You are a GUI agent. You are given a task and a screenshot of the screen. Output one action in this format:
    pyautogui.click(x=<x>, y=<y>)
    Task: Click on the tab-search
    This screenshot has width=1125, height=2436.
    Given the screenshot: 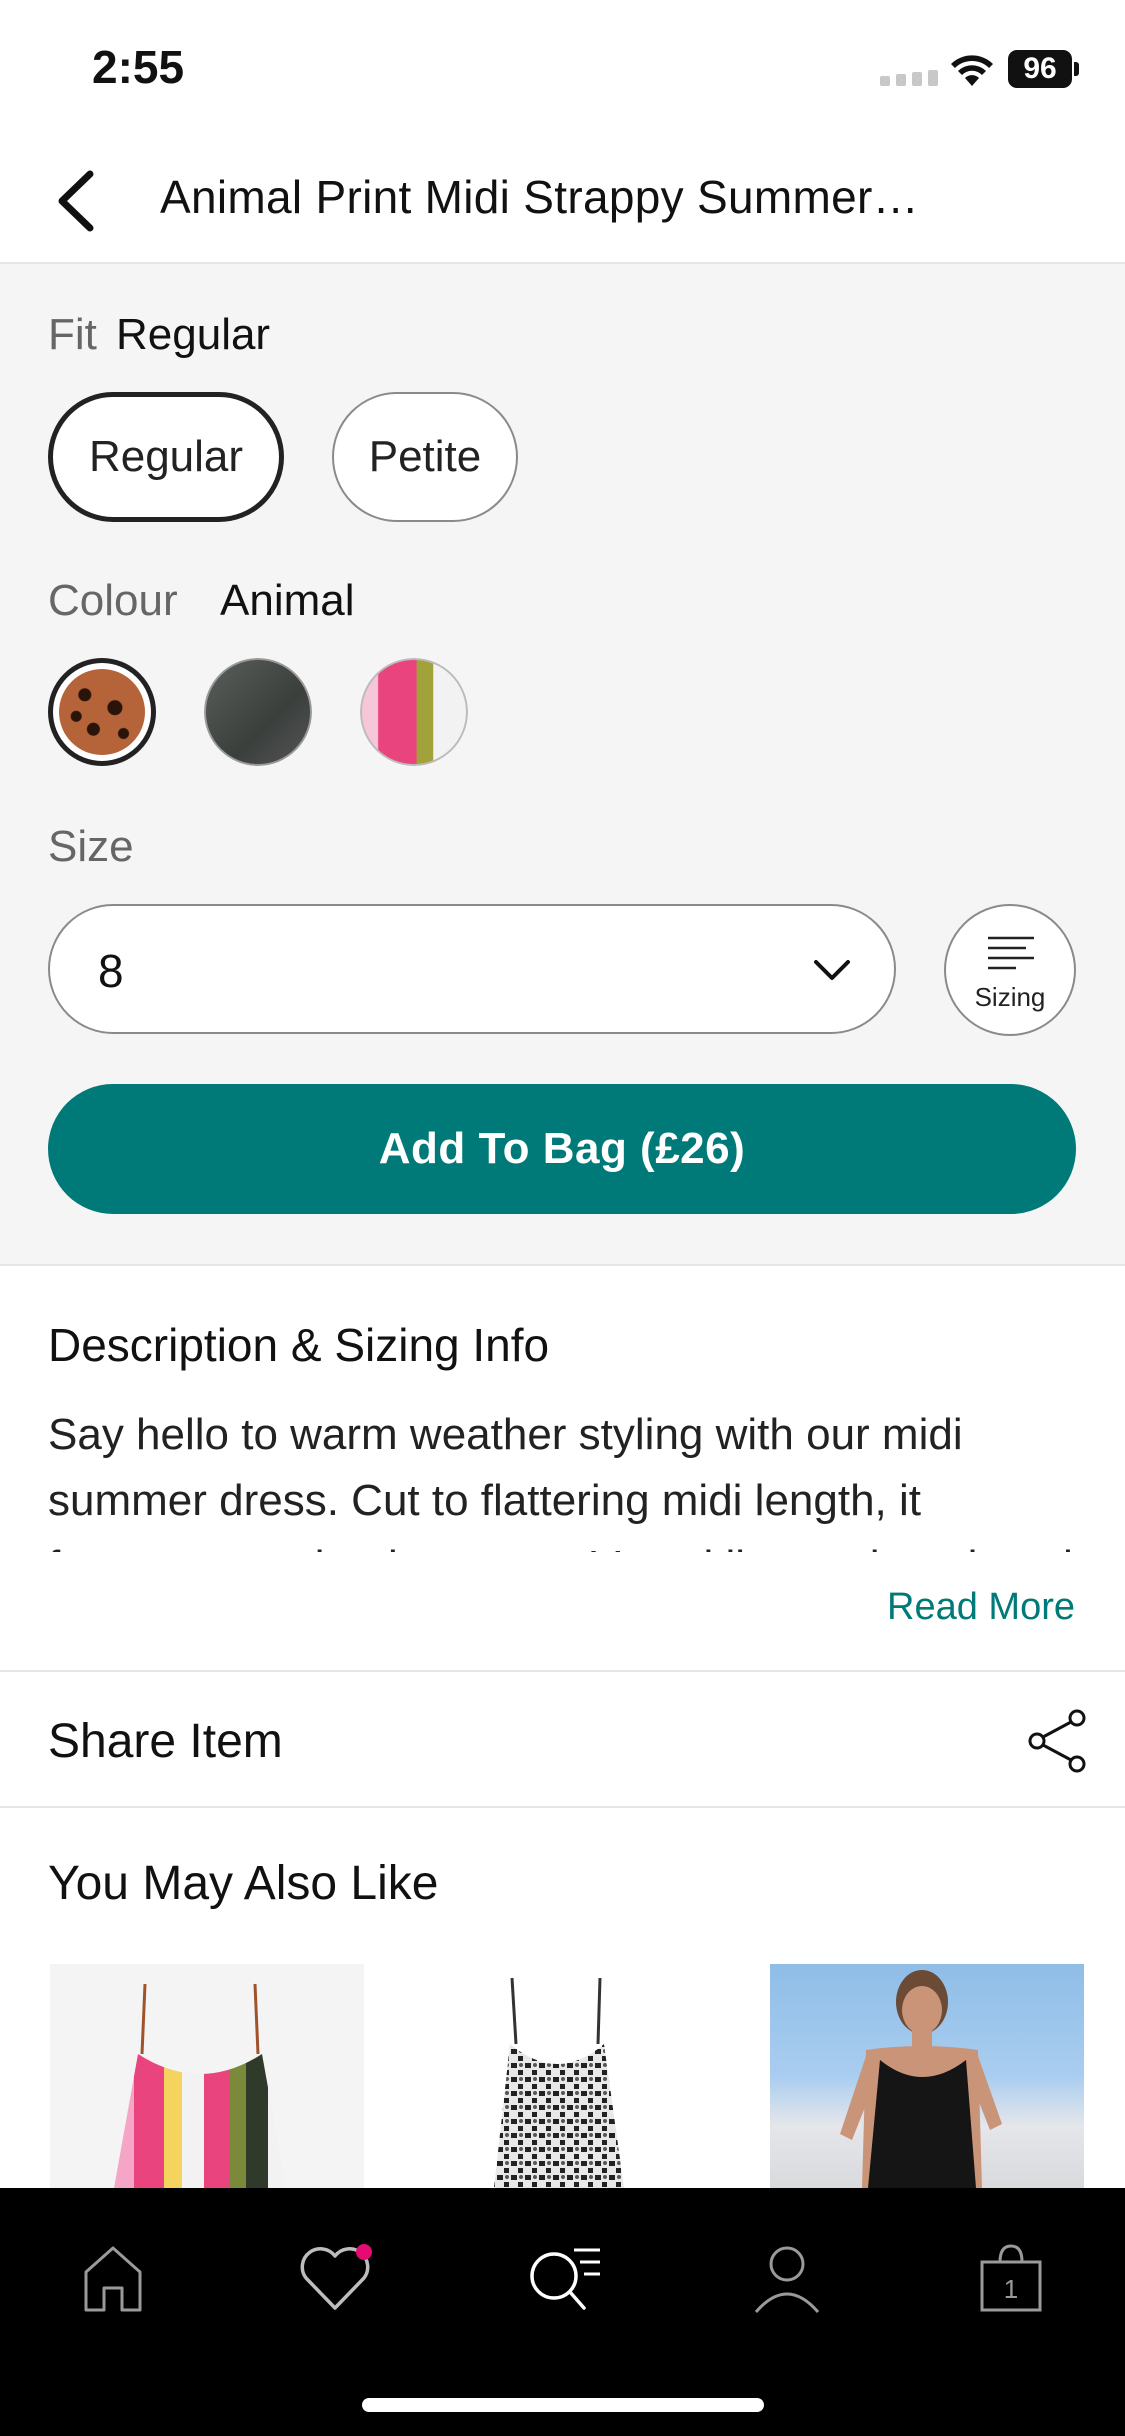 What is the action you would take?
    pyautogui.click(x=563, y=2277)
    